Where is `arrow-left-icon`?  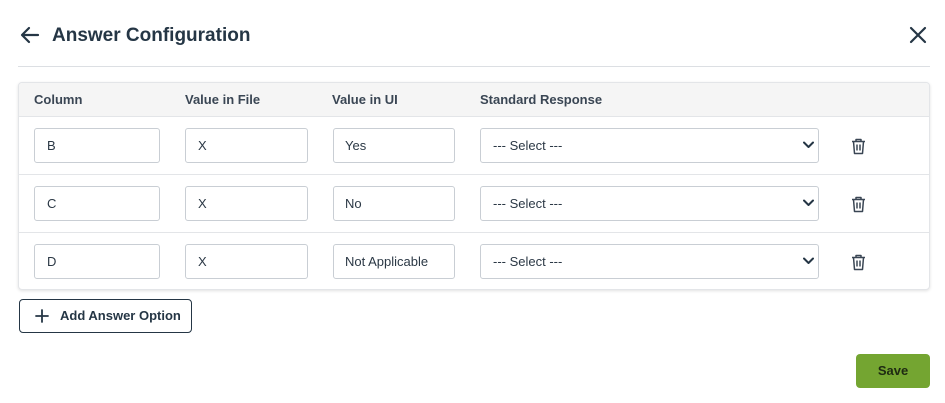 arrow-left-icon is located at coordinates (30, 35).